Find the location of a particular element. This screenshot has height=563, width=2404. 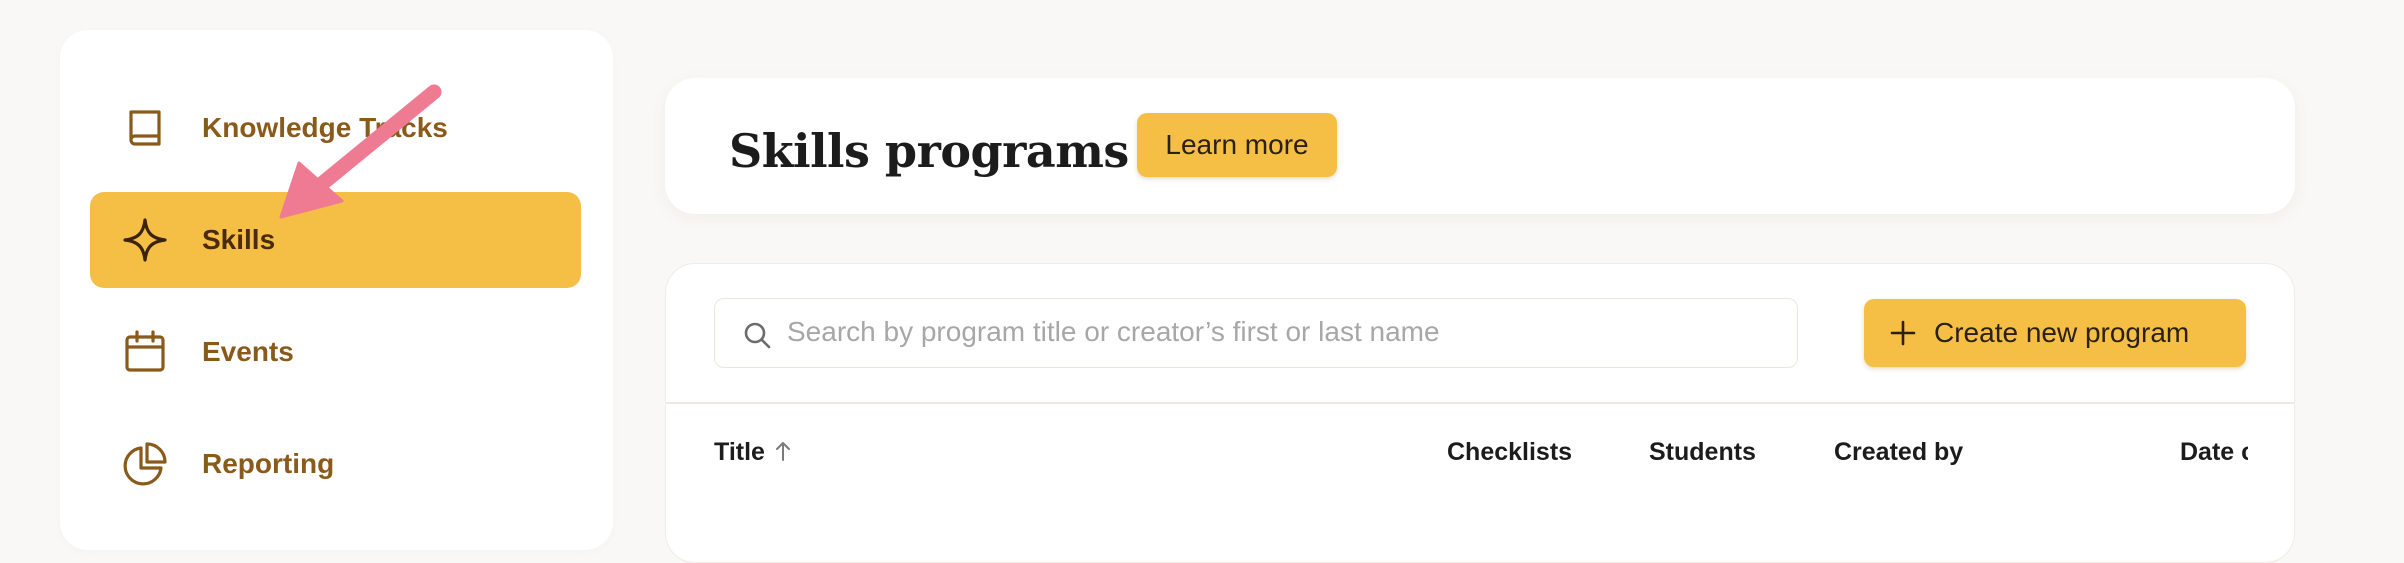

sidebar-item-skills: Skills is located at coordinates (335, 240).